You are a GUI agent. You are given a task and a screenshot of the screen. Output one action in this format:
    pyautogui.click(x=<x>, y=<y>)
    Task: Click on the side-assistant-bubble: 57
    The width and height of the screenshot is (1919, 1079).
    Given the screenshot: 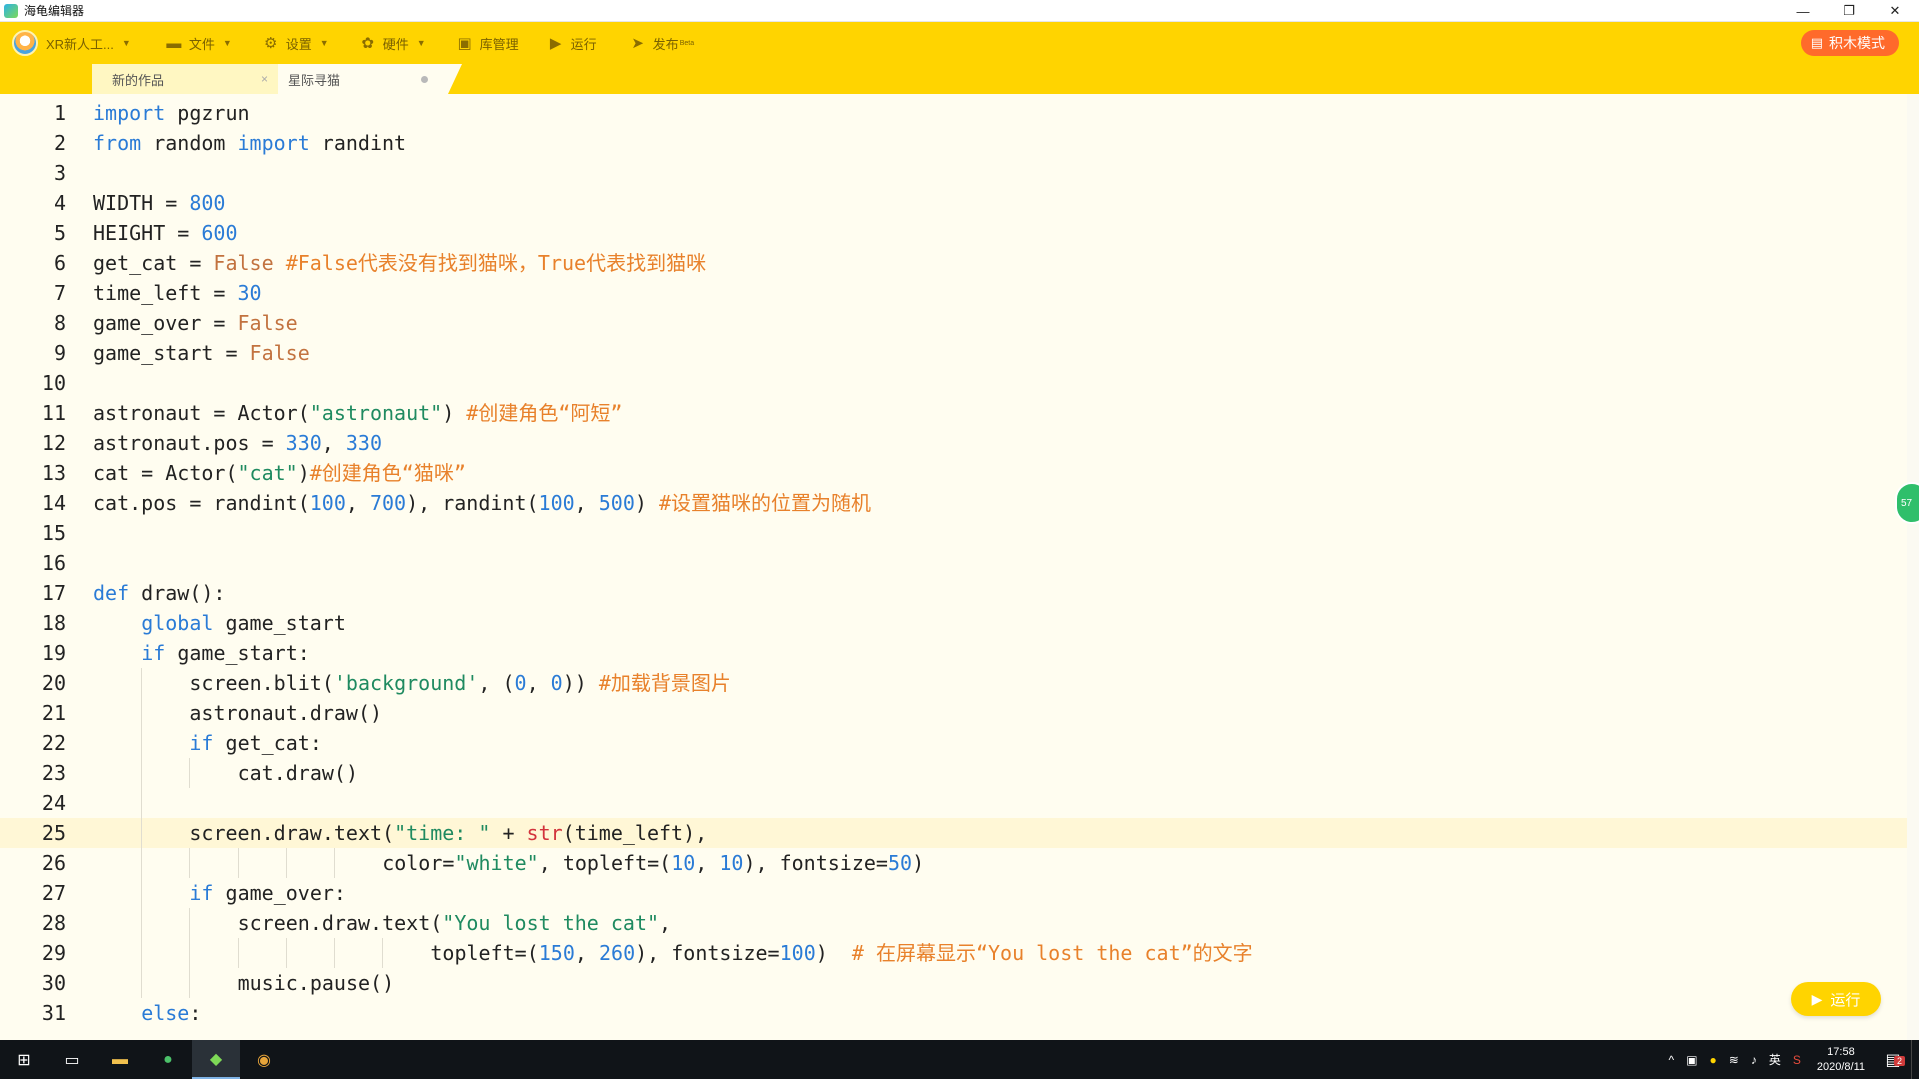 What is the action you would take?
    pyautogui.click(x=1907, y=503)
    